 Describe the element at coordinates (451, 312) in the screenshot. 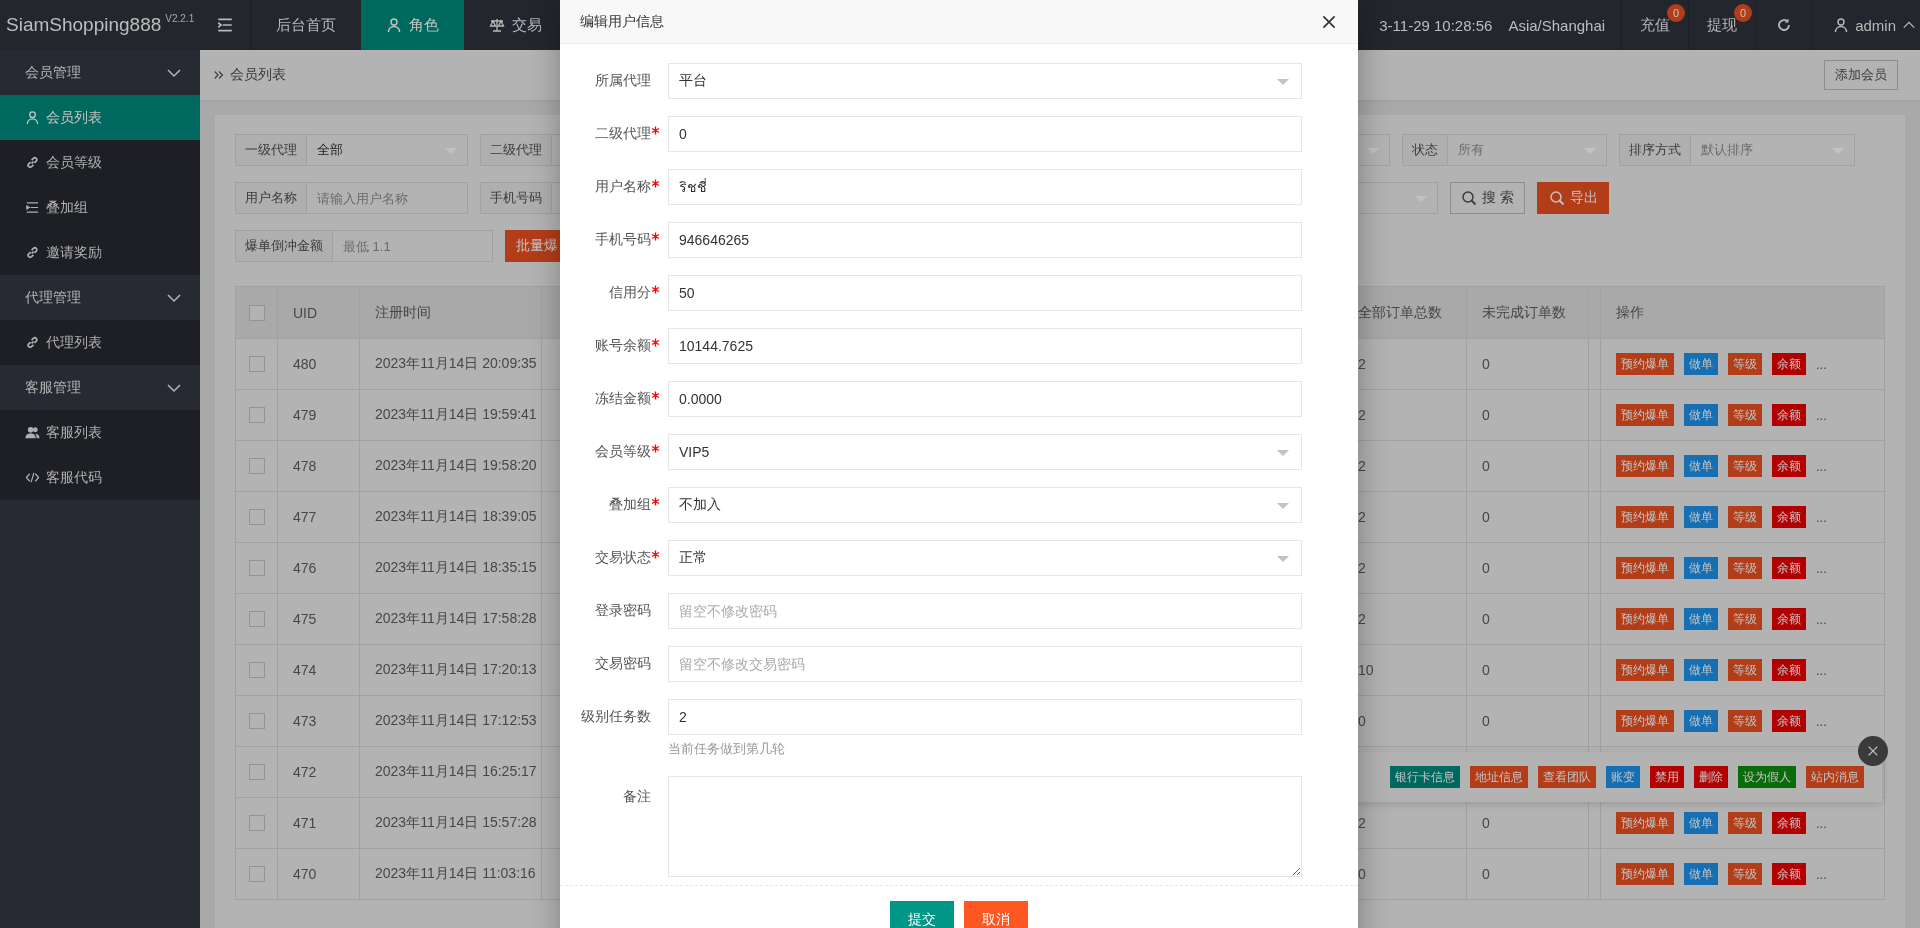

I see `column-header: 注册时间` at that location.